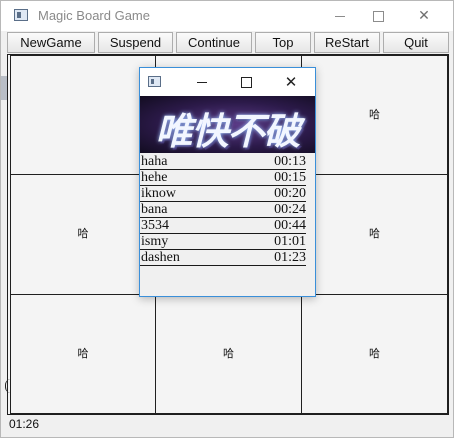  Describe the element at coordinates (347, 42) in the screenshot. I see `restart-button: ReStart` at that location.